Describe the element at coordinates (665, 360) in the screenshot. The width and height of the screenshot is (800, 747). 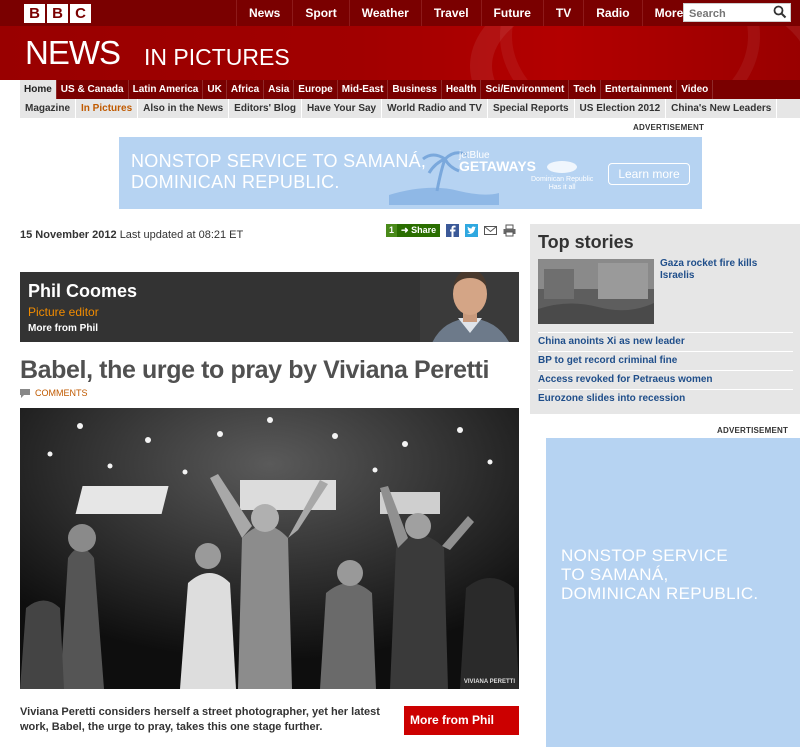
I see `top-story-link: BP to get record criminal fine` at that location.